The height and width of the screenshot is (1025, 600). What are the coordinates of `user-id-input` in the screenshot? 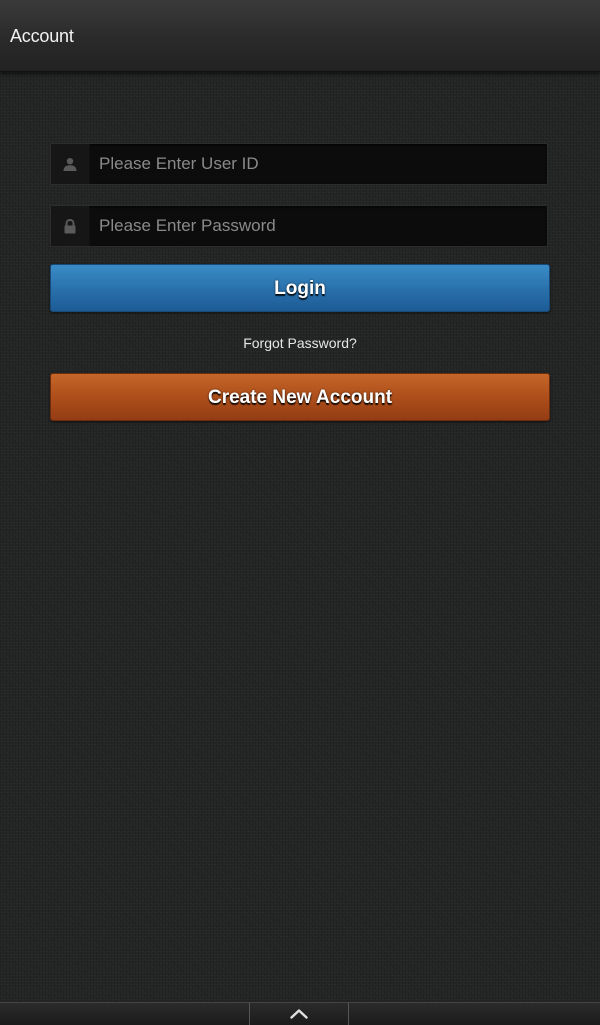 It's located at (319, 164).